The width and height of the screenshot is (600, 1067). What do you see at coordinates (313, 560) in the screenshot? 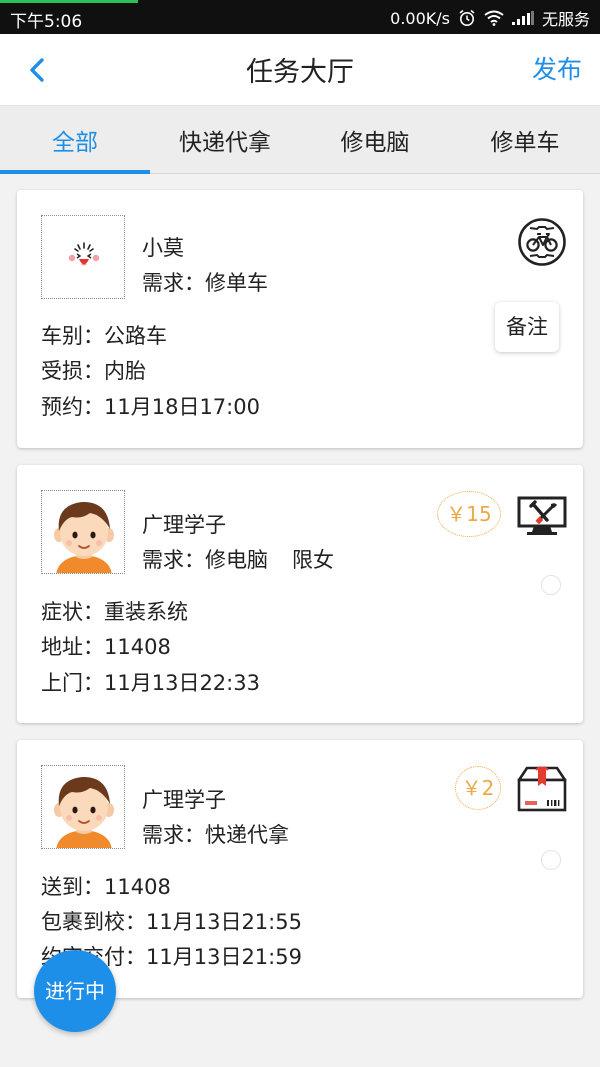
I see `restriction-tag: 限女` at bounding box center [313, 560].